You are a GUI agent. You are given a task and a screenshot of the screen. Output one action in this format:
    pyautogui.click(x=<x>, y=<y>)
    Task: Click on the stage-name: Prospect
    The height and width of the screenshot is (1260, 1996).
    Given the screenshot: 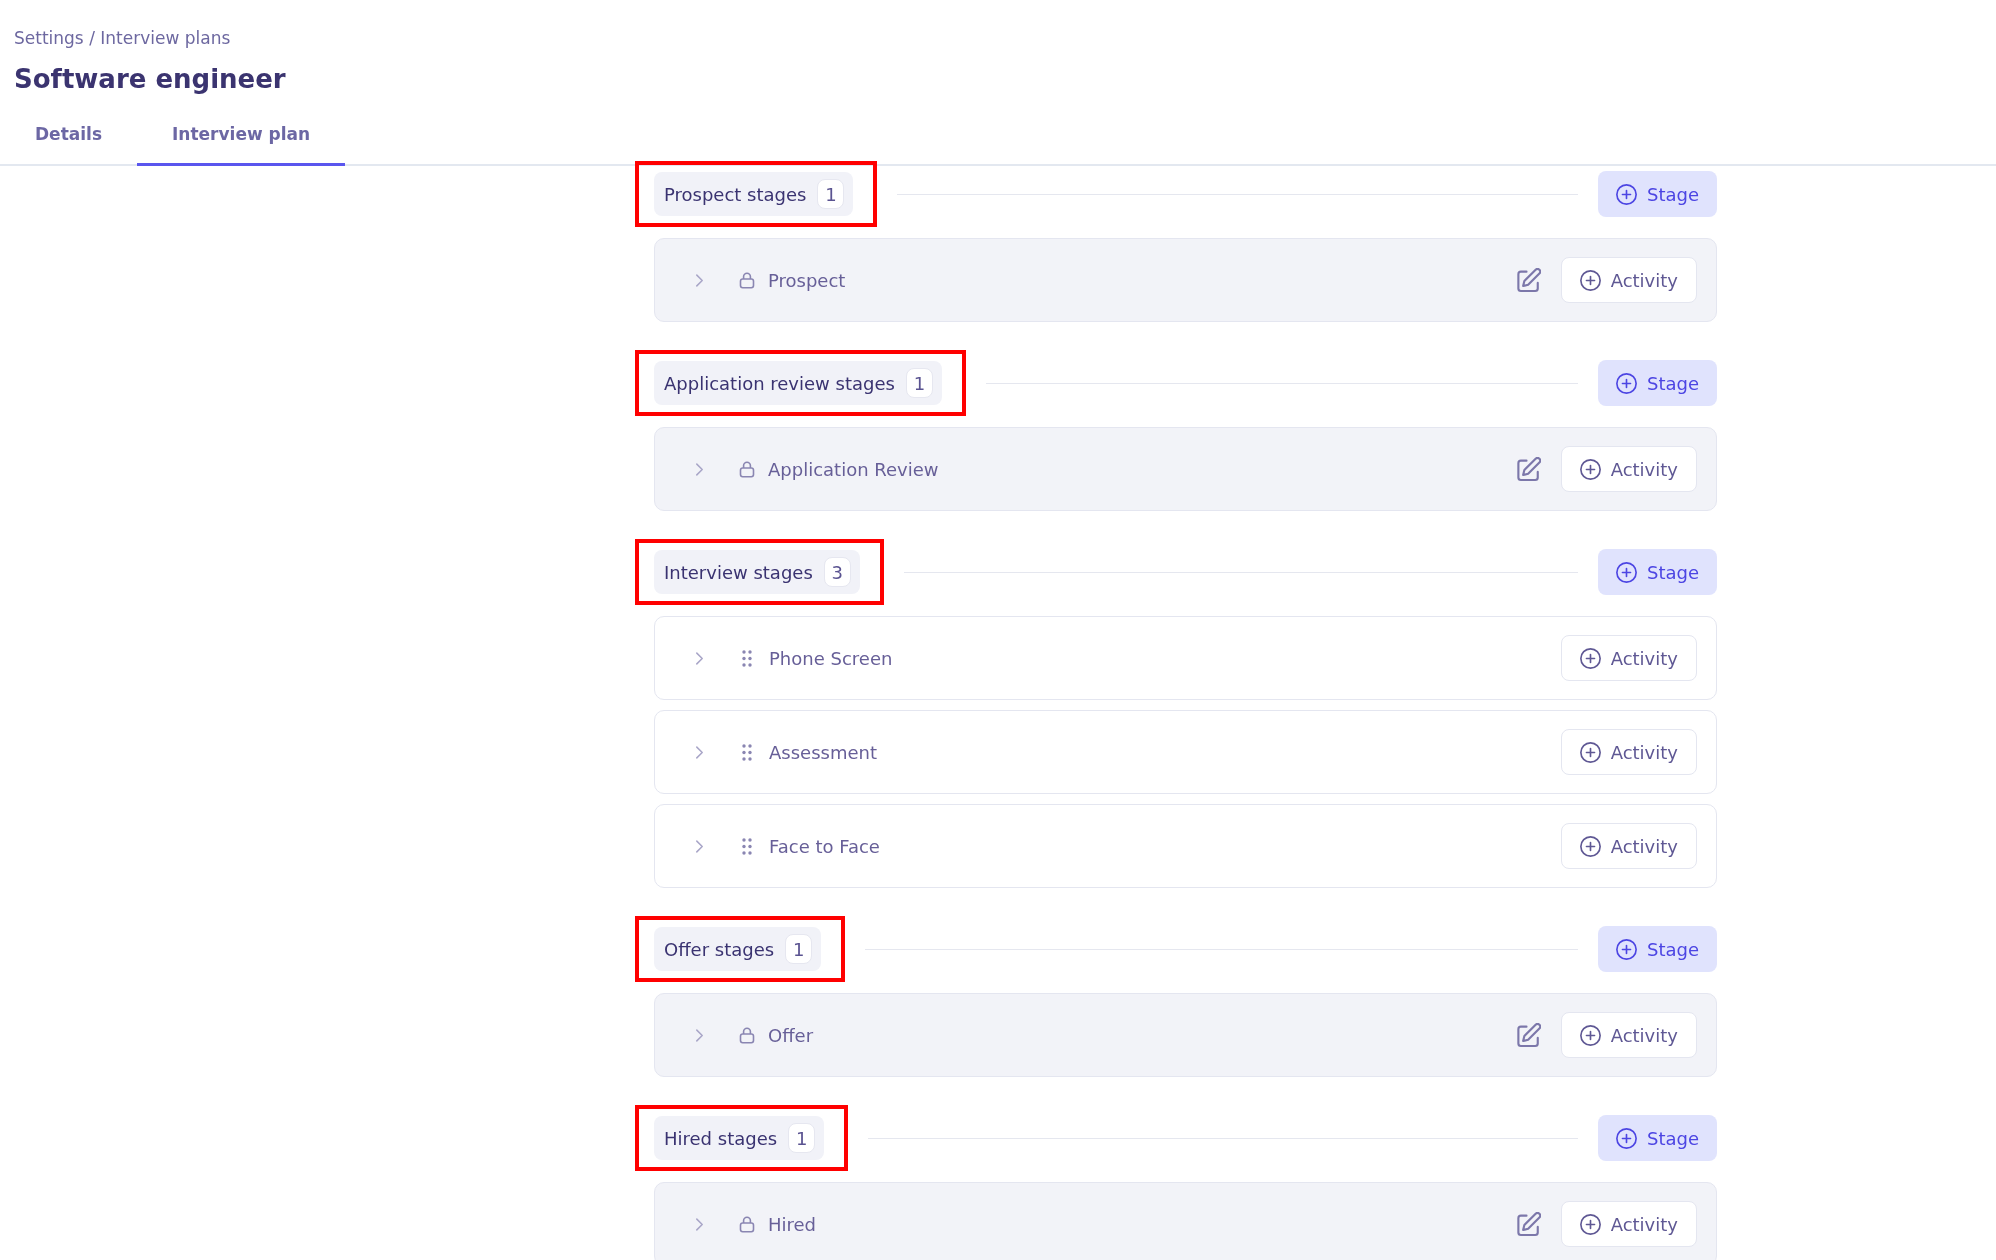 What is the action you would take?
    pyautogui.click(x=807, y=280)
    